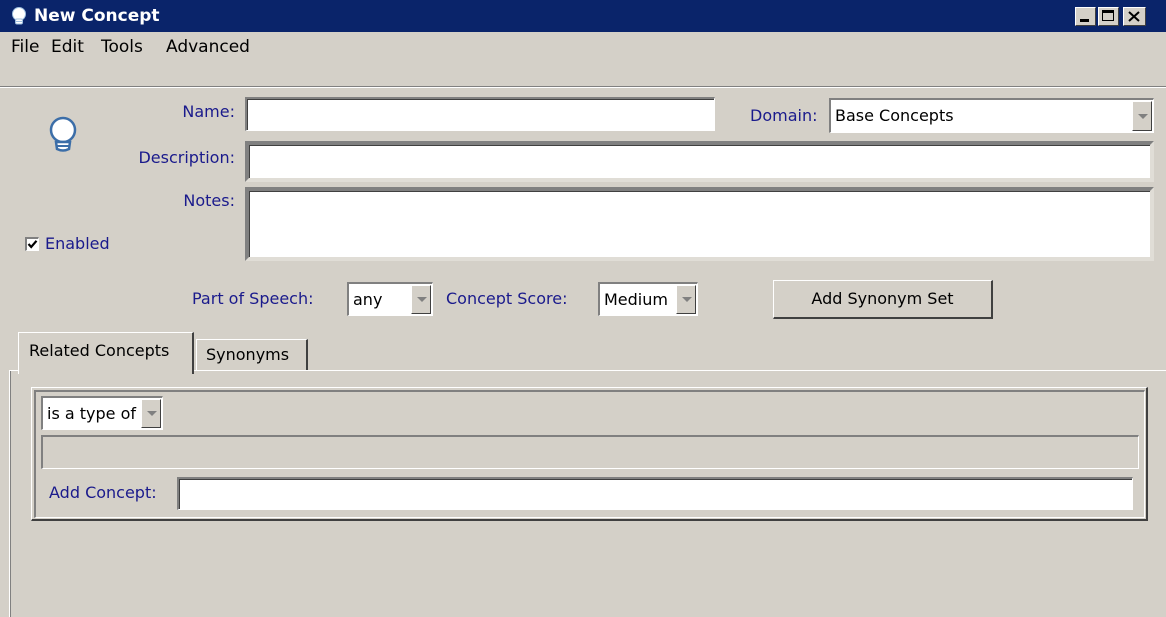  What do you see at coordinates (97, 16) in the screenshot?
I see `window-title: New Concept` at bounding box center [97, 16].